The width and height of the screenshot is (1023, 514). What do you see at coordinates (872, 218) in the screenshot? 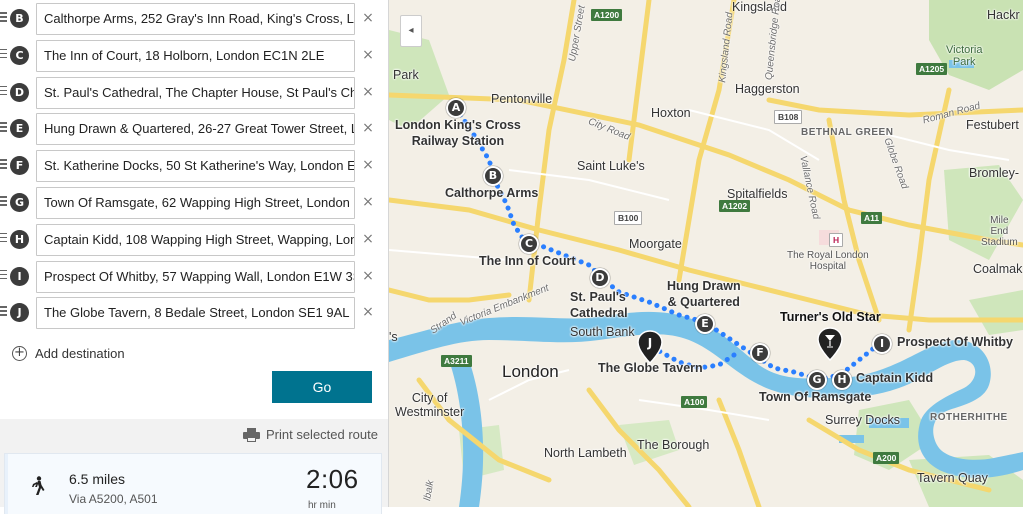
I see `road-shield-a11: A11` at bounding box center [872, 218].